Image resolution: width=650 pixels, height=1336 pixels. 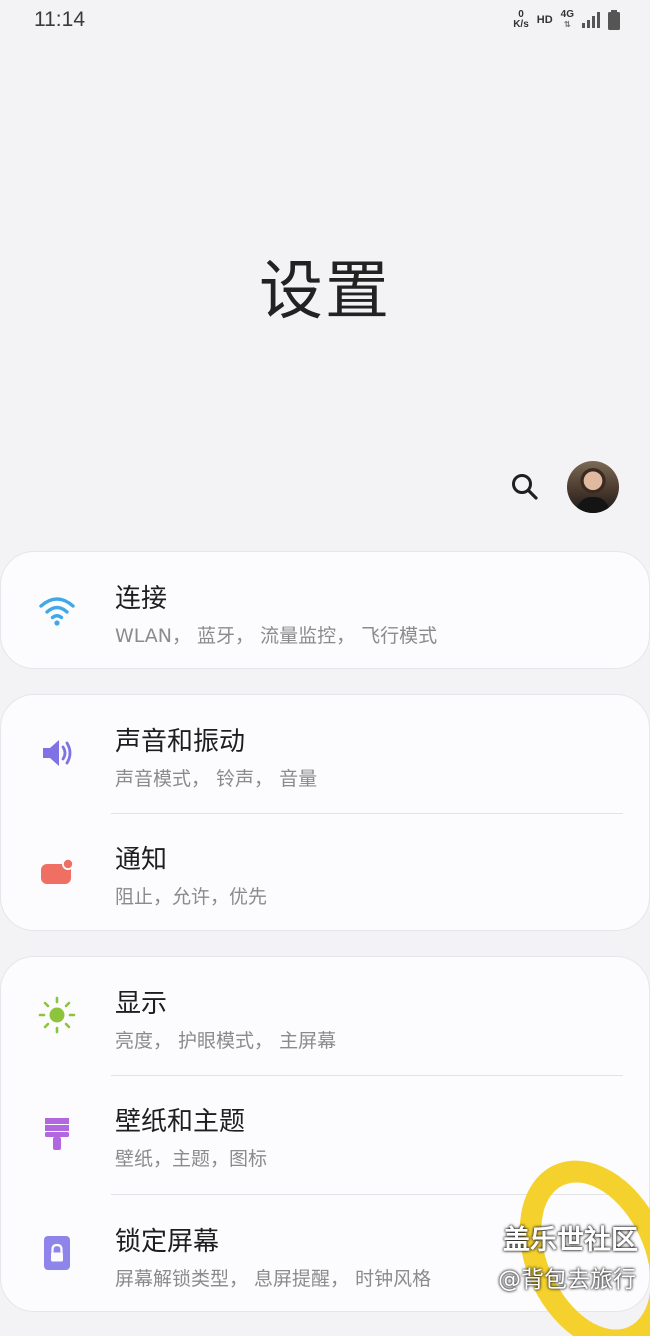 I want to click on settings-item-connections: 连接 WLAN， 蓝牙， 流量监控， 飞行模式, so click(x=325, y=611).